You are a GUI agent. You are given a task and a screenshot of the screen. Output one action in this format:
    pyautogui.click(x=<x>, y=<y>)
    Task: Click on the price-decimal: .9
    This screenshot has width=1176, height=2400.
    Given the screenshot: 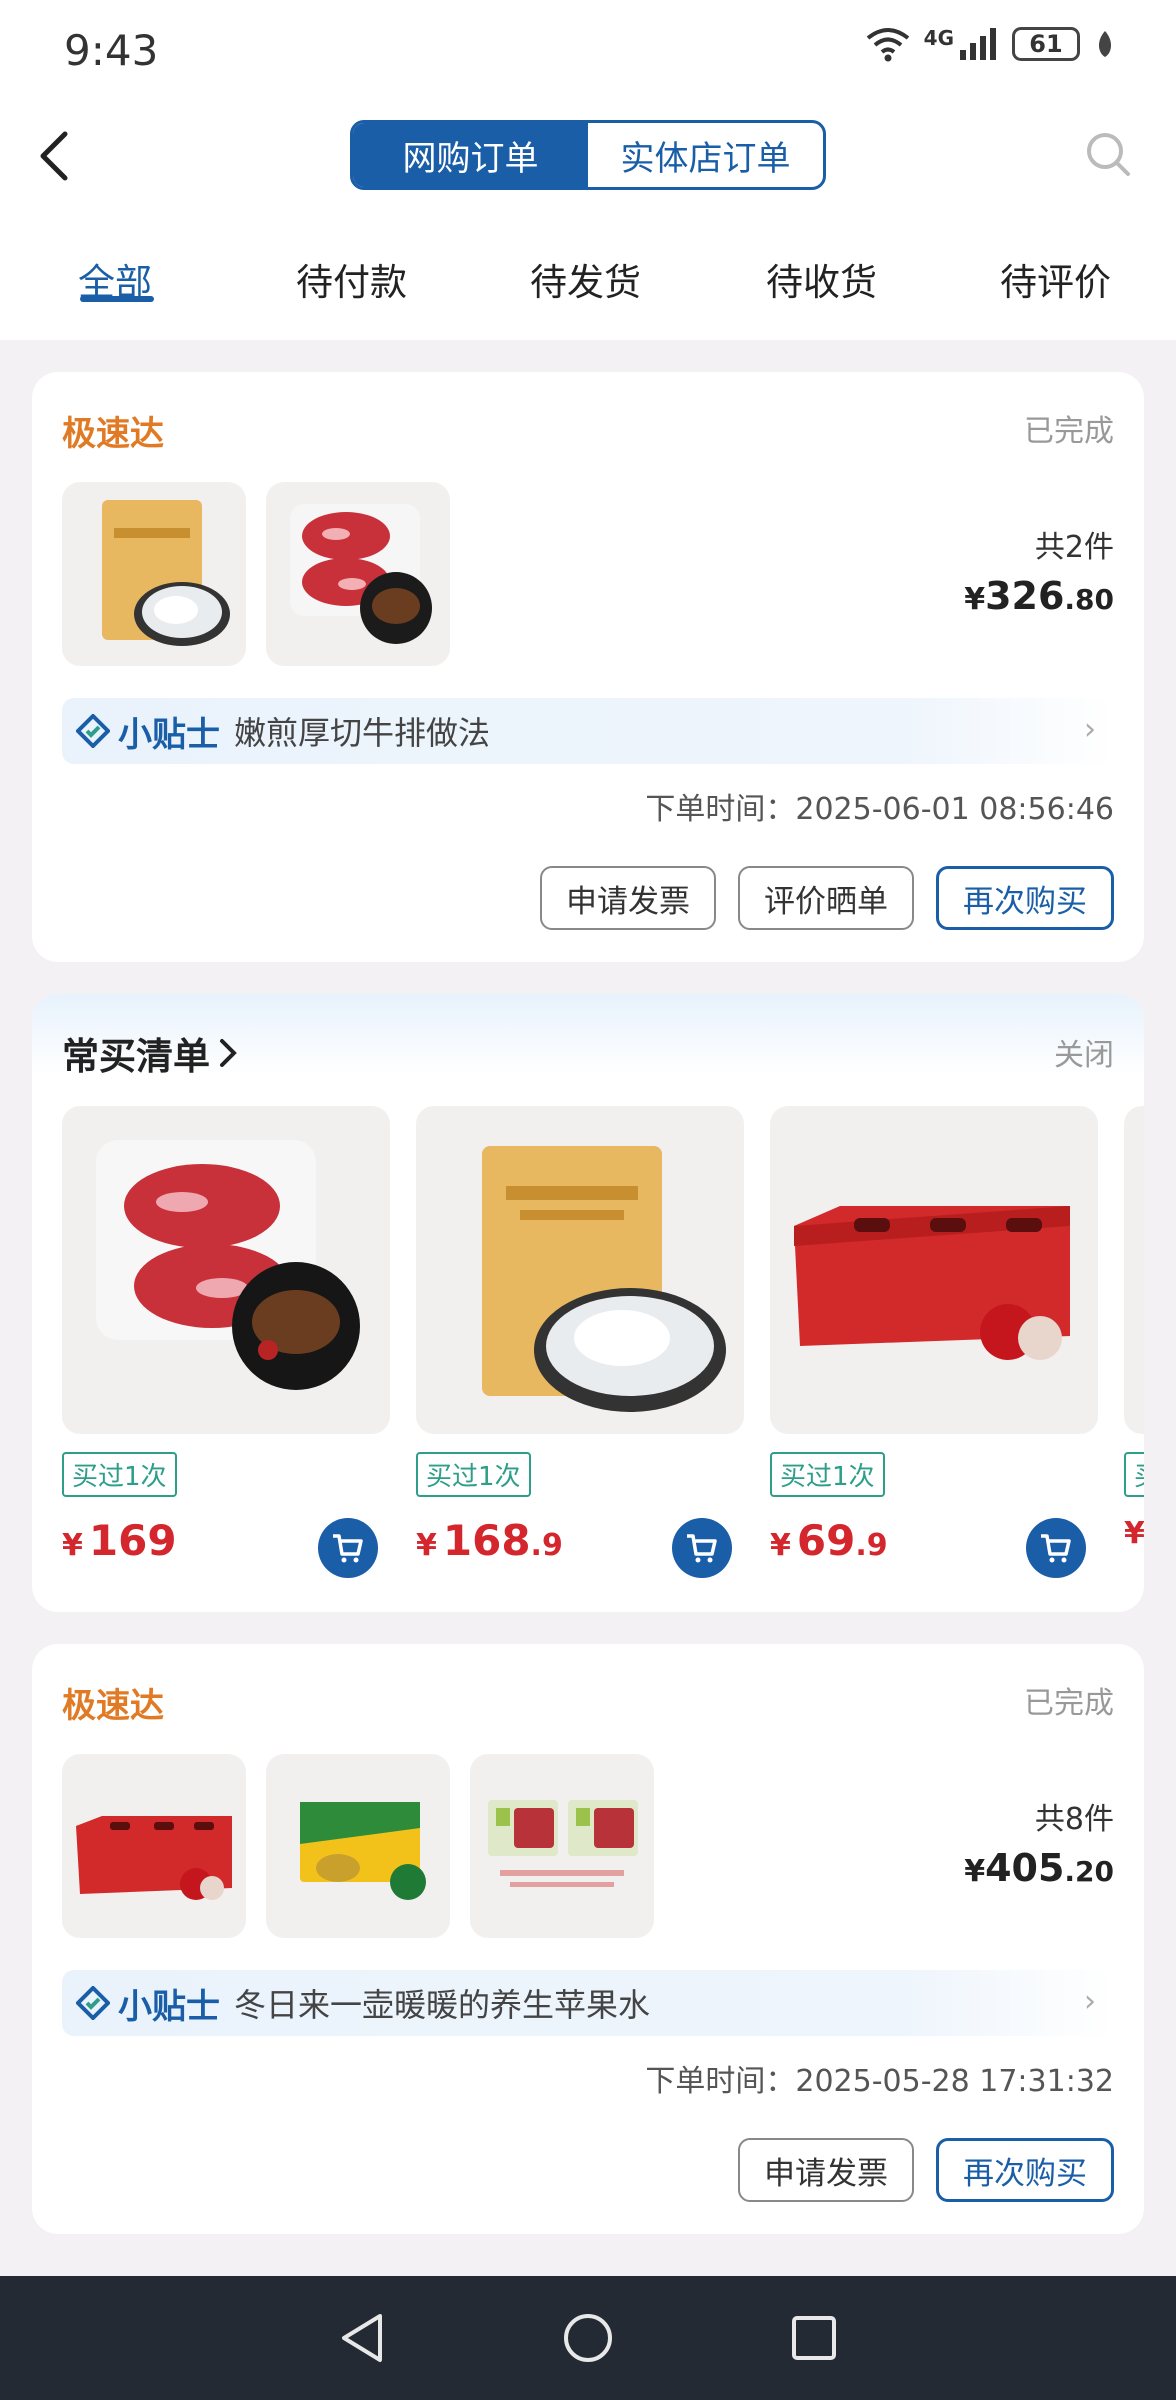 What is the action you would take?
    pyautogui.click(x=871, y=1545)
    